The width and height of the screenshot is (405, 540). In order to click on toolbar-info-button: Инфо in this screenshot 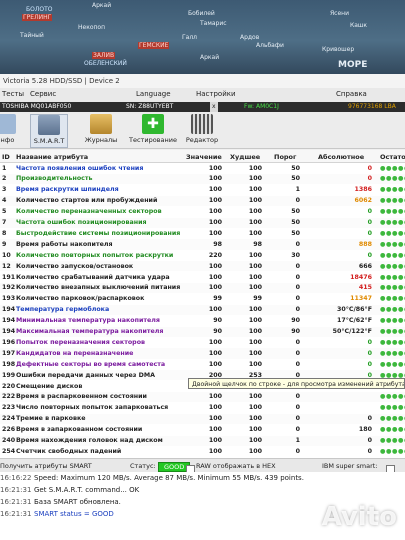, I will do `click(8, 129)`.